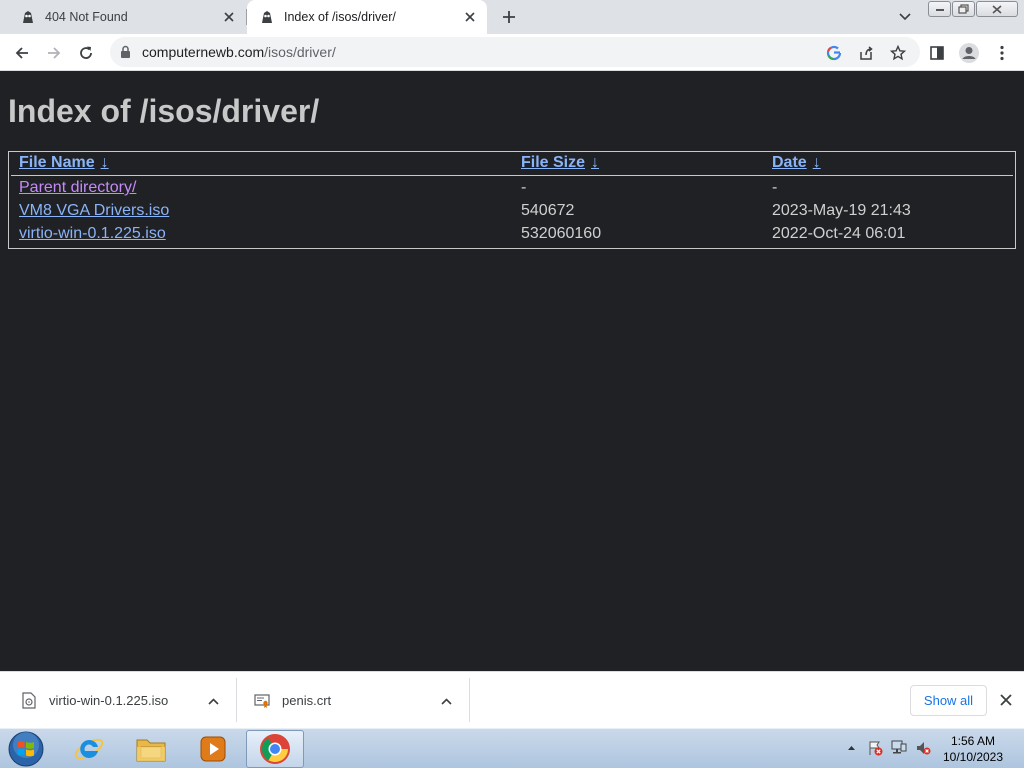 This screenshot has width=1024, height=768. Describe the element at coordinates (94, 211) in the screenshot. I see `file-link-vm8-vga-drivers: VM8 VGA Drivers.iso` at that location.